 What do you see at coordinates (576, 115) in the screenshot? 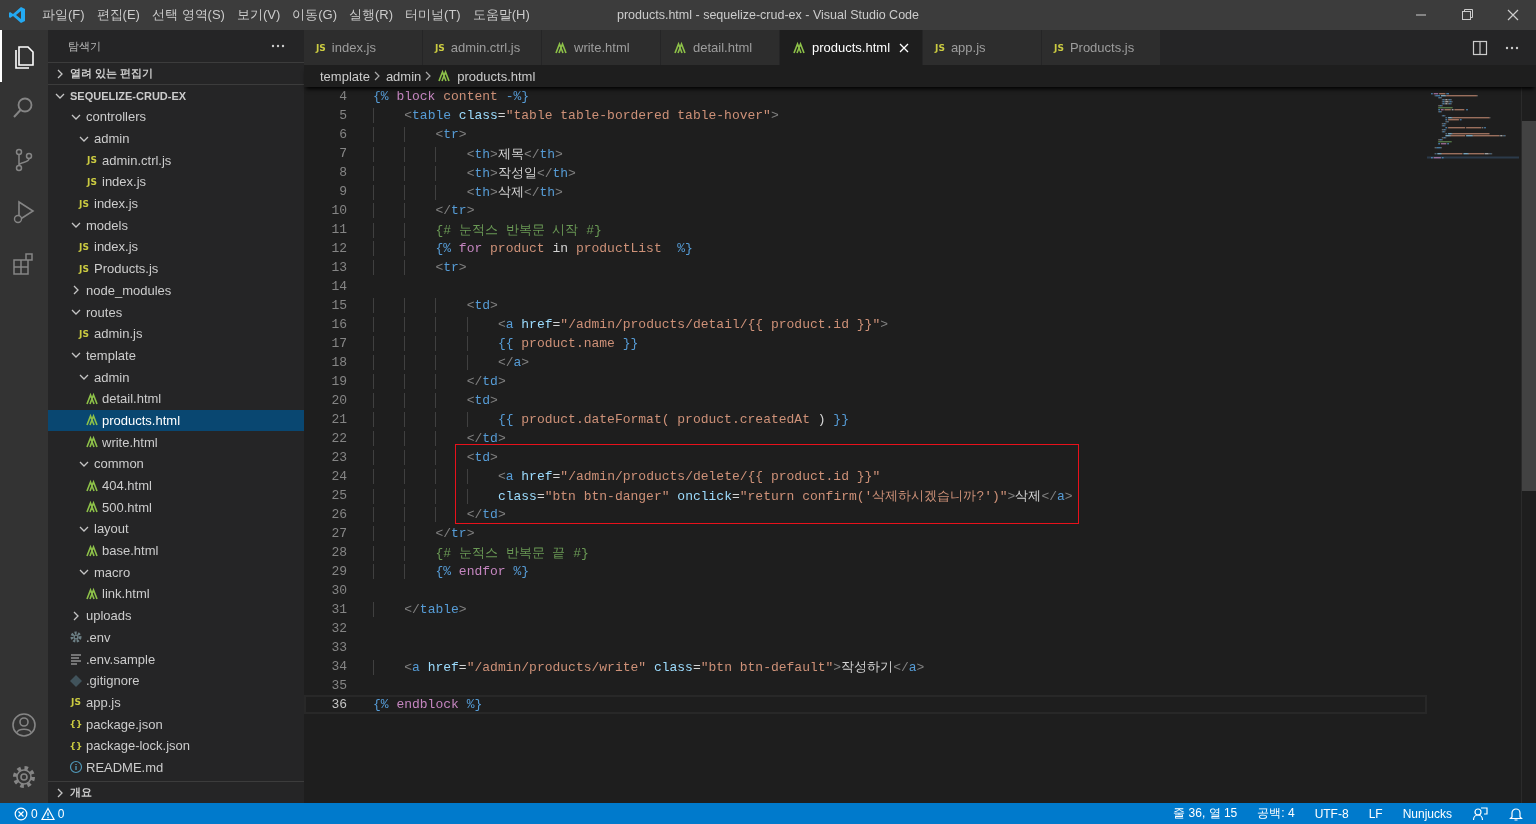
I see `code-line: <table class="table table-bordered table-hover">` at bounding box center [576, 115].